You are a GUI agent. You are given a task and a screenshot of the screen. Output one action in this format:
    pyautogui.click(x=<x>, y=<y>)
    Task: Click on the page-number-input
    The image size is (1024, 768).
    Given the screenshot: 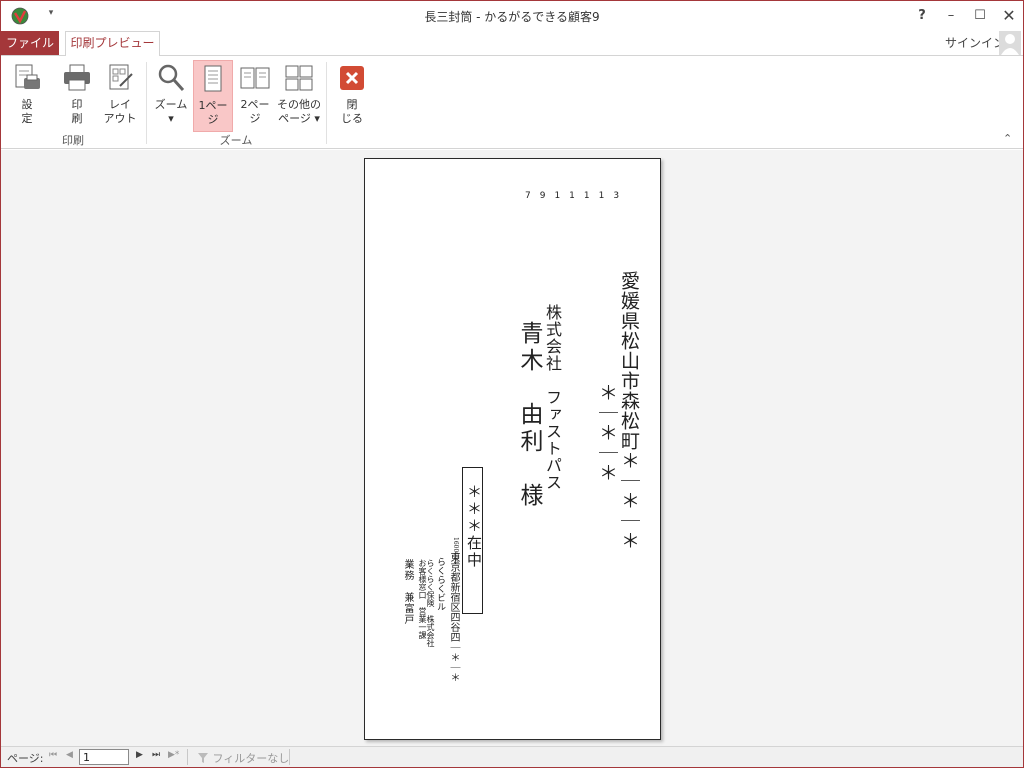 What is the action you would take?
    pyautogui.click(x=104, y=757)
    